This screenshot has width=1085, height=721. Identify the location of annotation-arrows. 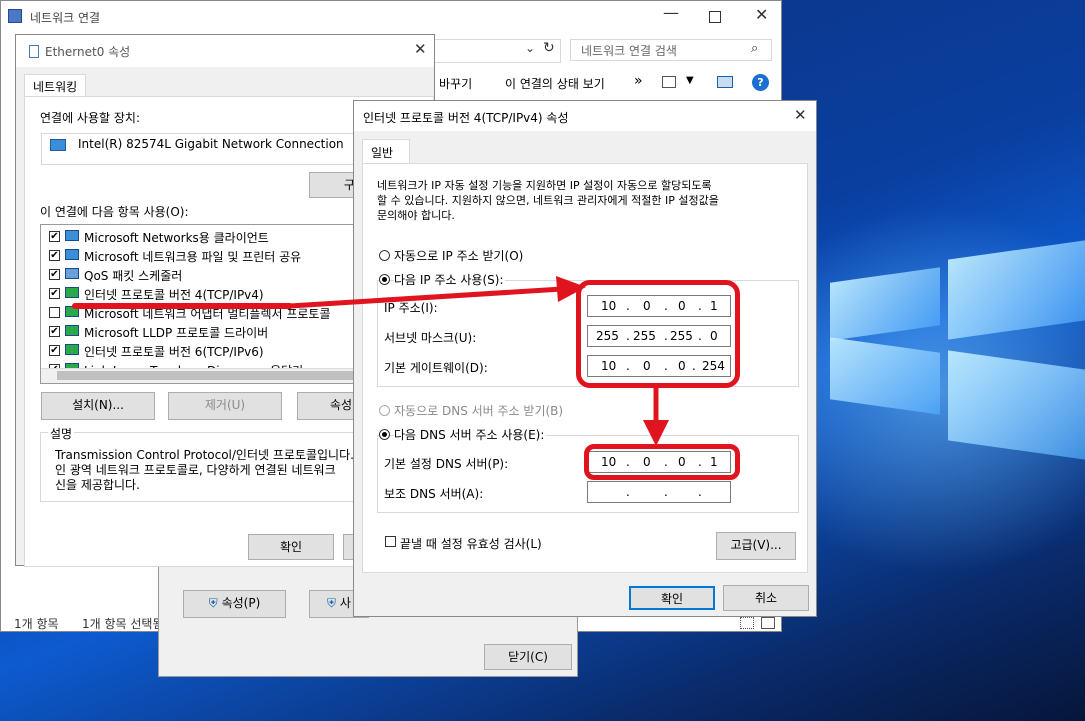
(370, 361).